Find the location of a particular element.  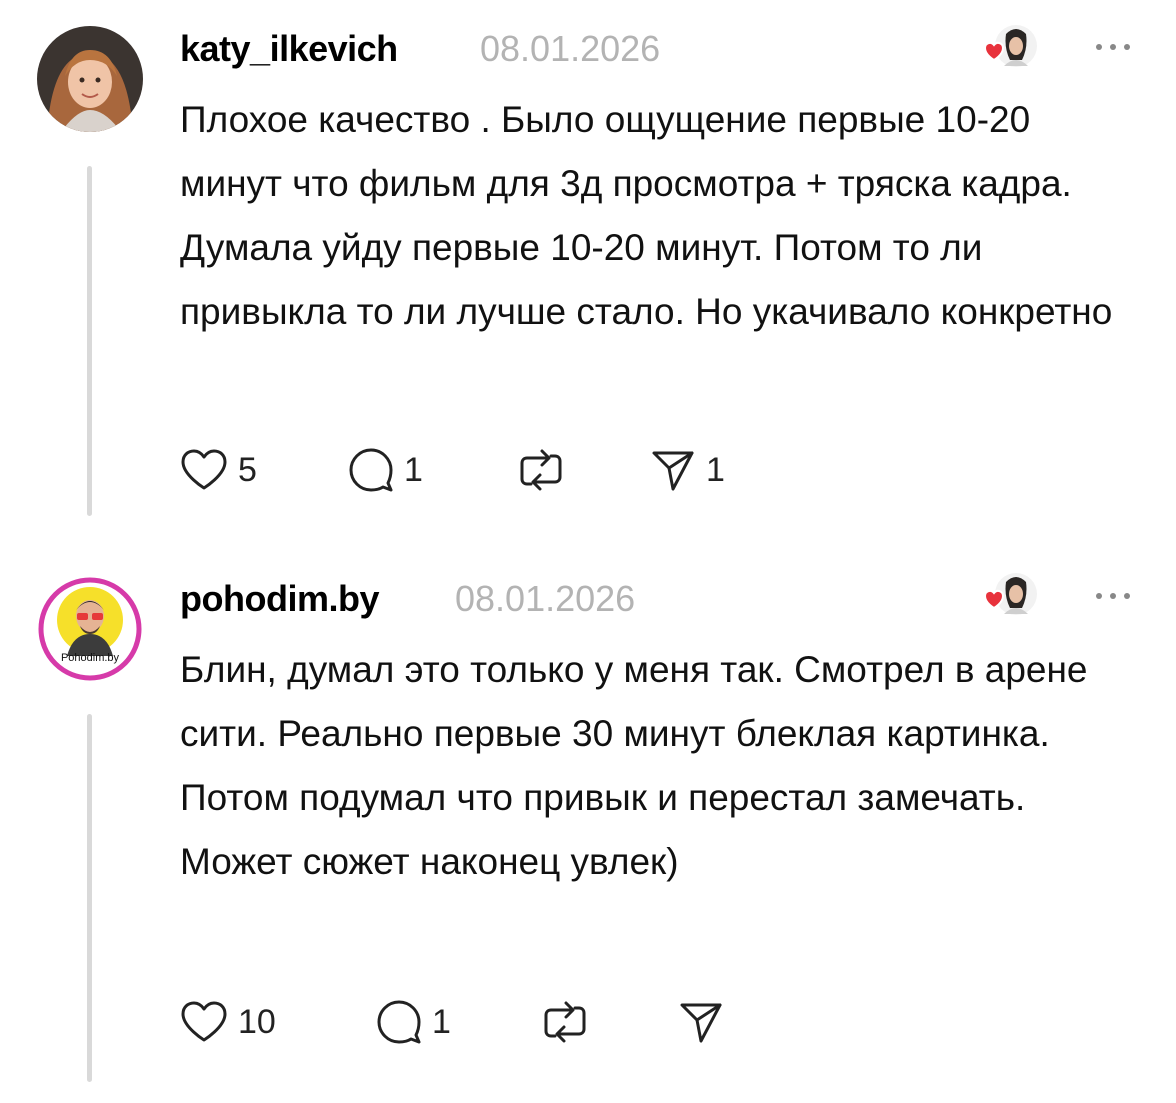

like-count: 10 is located at coordinates (257, 1021).